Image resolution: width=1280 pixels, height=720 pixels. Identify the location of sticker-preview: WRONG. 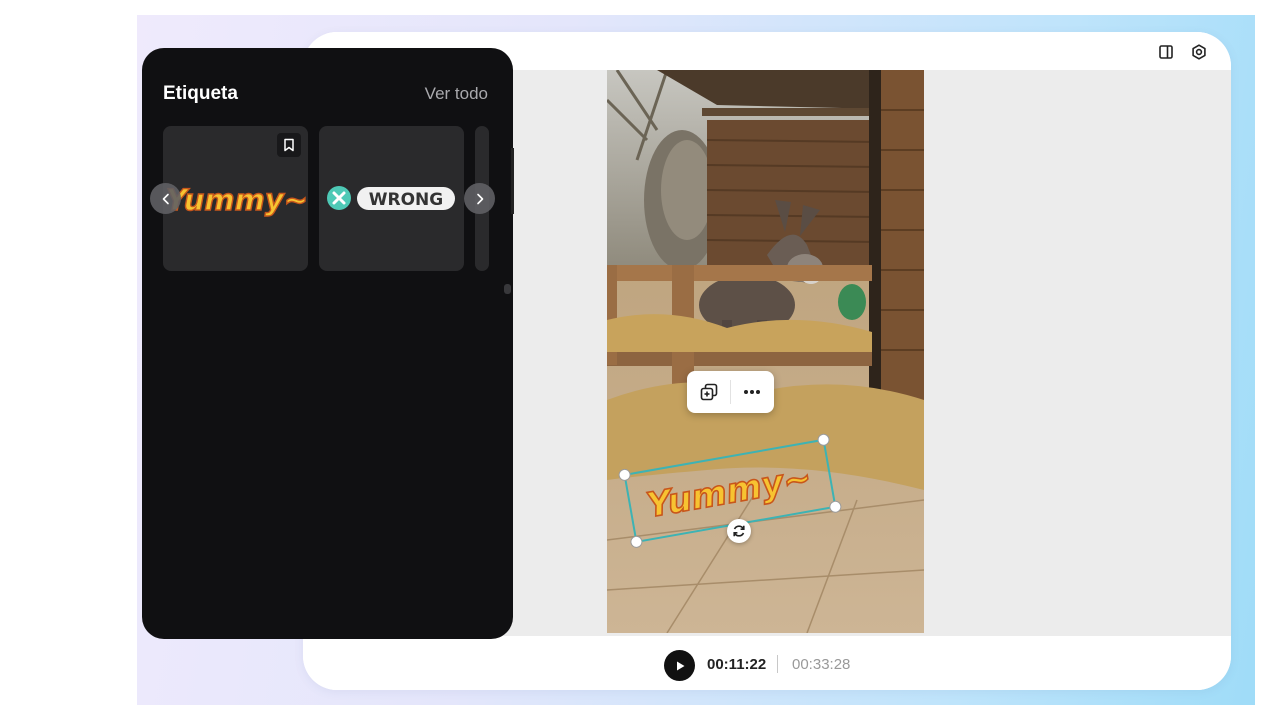
(391, 198).